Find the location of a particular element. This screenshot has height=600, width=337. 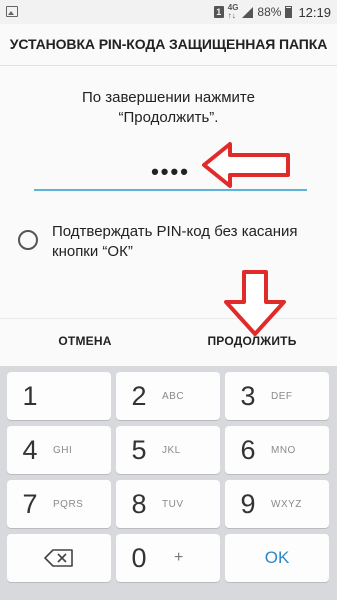

key-9: 9 WXYZ is located at coordinates (277, 504).